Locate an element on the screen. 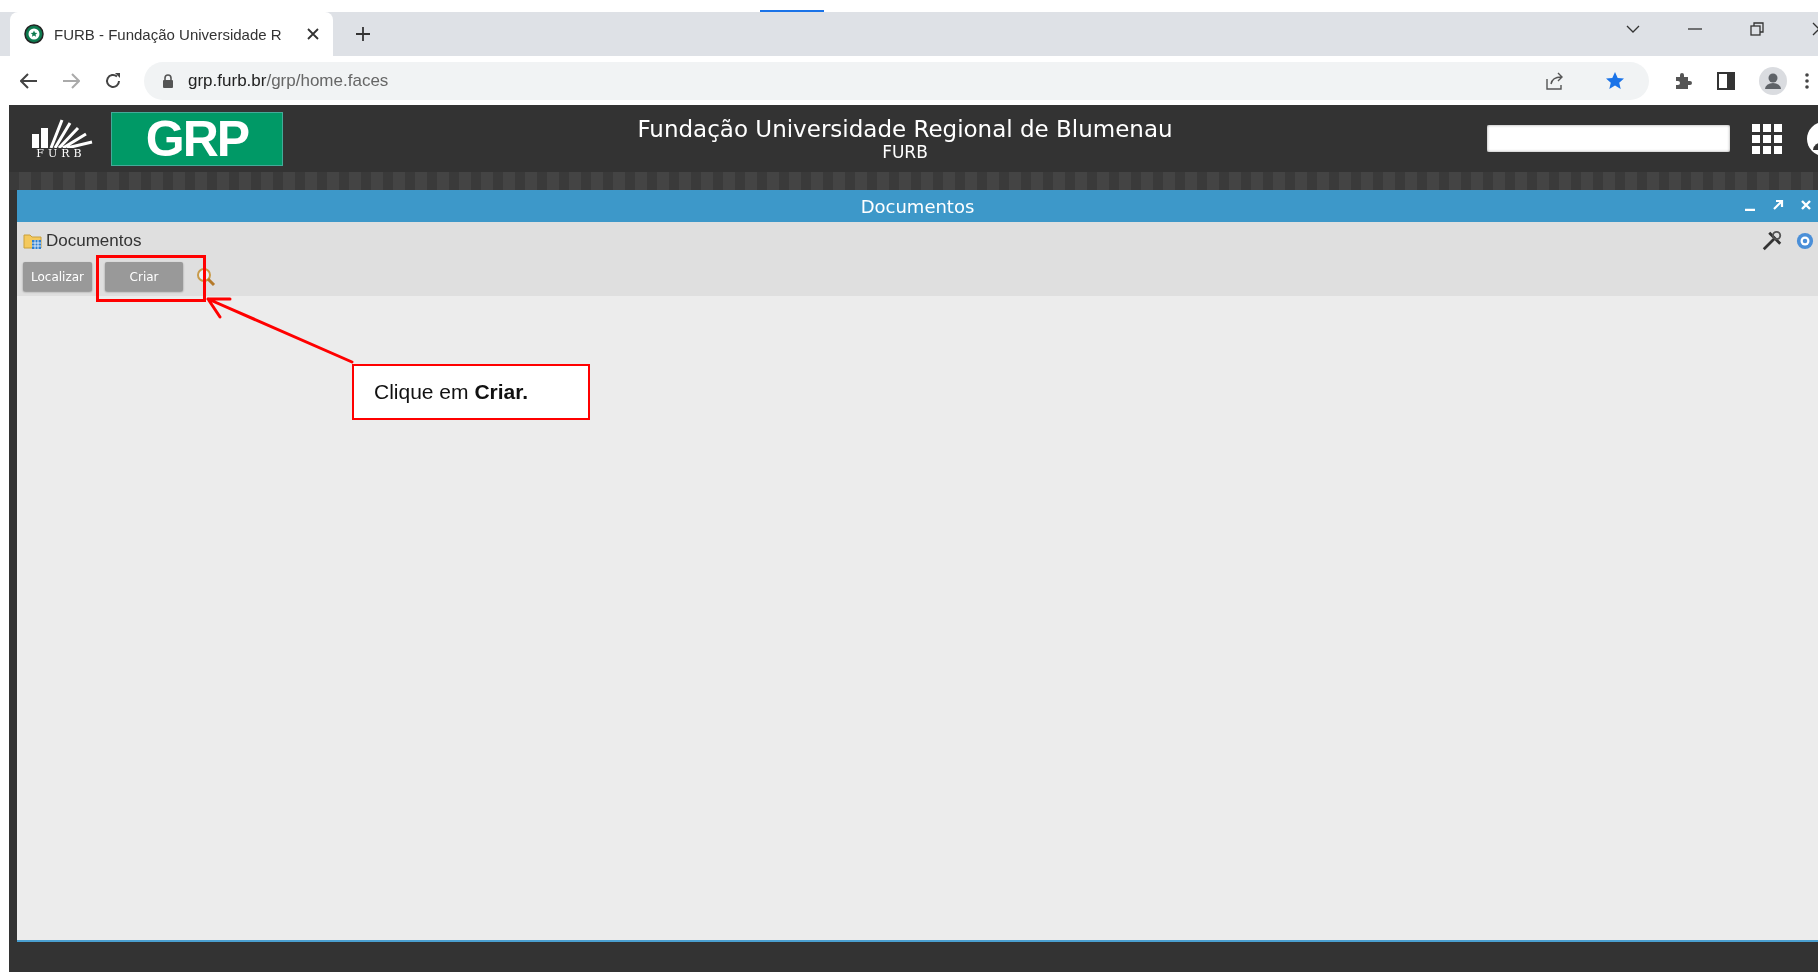  grp-logo: GRP is located at coordinates (197, 138).